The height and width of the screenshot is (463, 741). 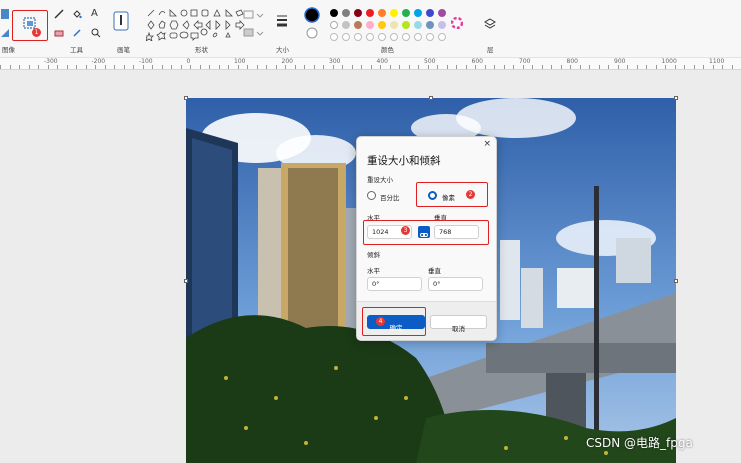 What do you see at coordinates (458, 324) in the screenshot?
I see `cancel-button: 取消` at bounding box center [458, 324].